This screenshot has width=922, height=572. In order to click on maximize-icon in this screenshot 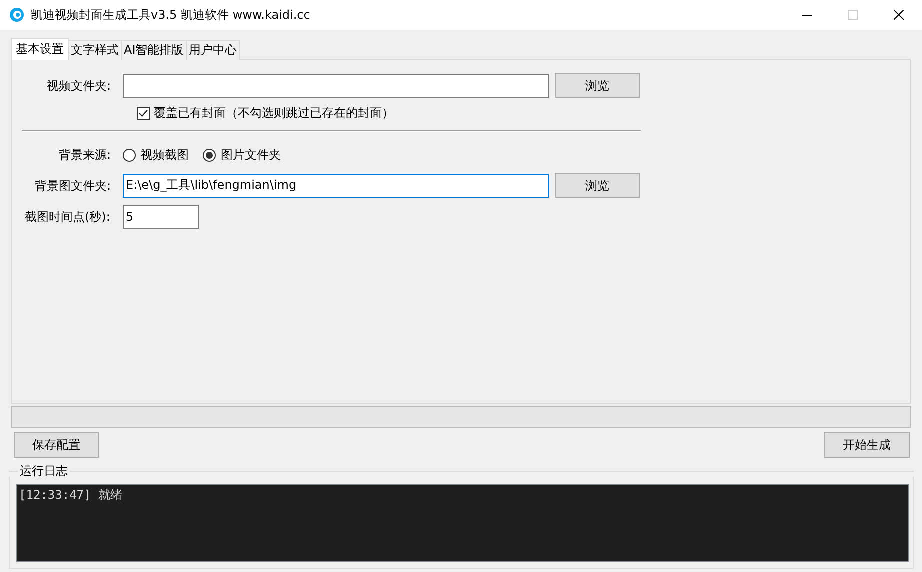, I will do `click(853, 15)`.